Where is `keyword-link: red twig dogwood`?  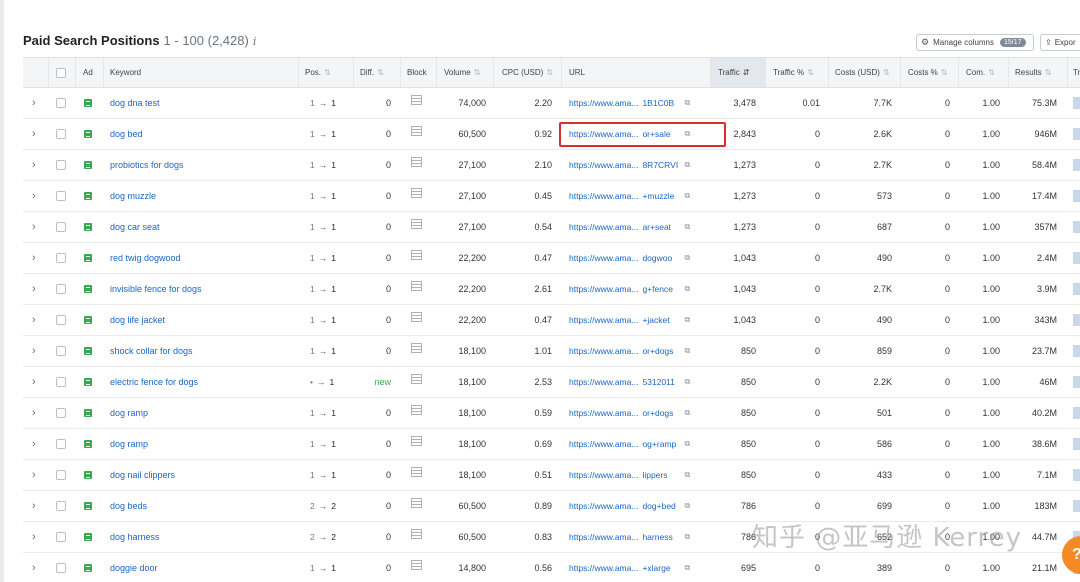 keyword-link: red twig dogwood is located at coordinates (145, 258).